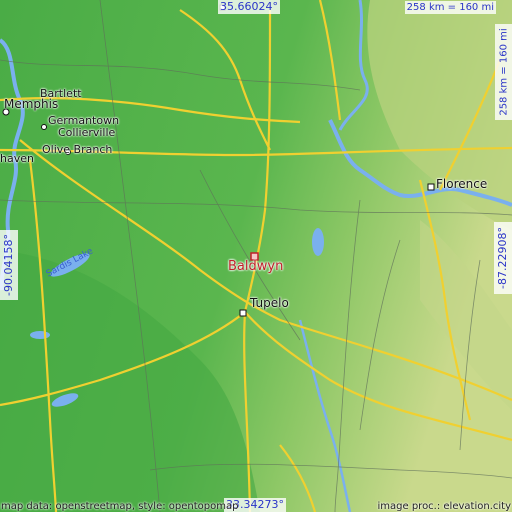  I want to click on left-longitude-text: -90.04158°, so click(8, 265).